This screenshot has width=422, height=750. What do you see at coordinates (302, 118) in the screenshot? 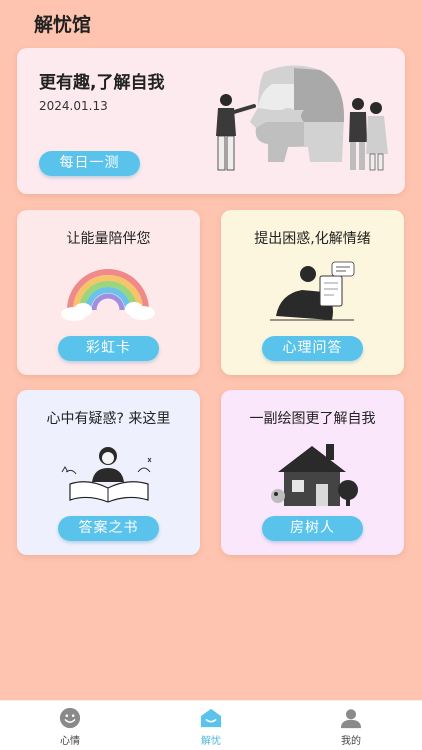
I see `puzzle-head-illustration` at bounding box center [302, 118].